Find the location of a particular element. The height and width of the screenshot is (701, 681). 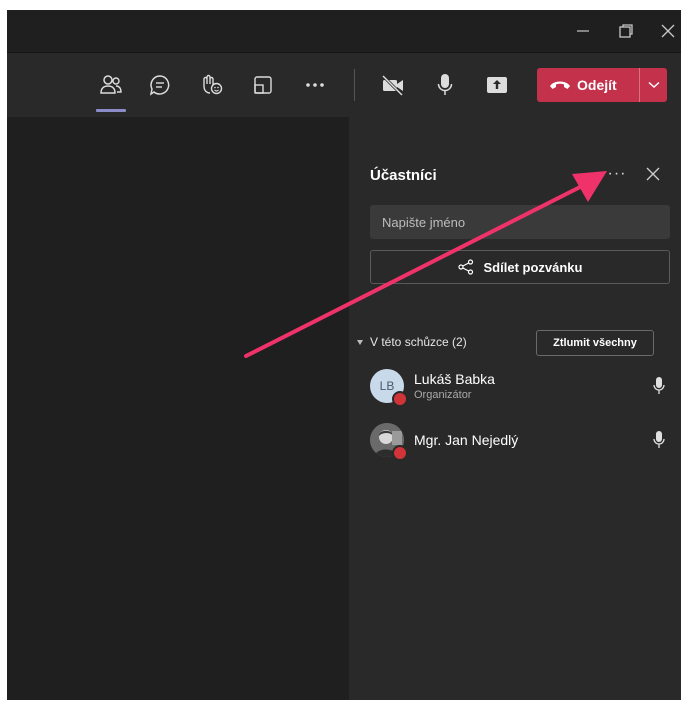

participant-search-input is located at coordinates (520, 222).